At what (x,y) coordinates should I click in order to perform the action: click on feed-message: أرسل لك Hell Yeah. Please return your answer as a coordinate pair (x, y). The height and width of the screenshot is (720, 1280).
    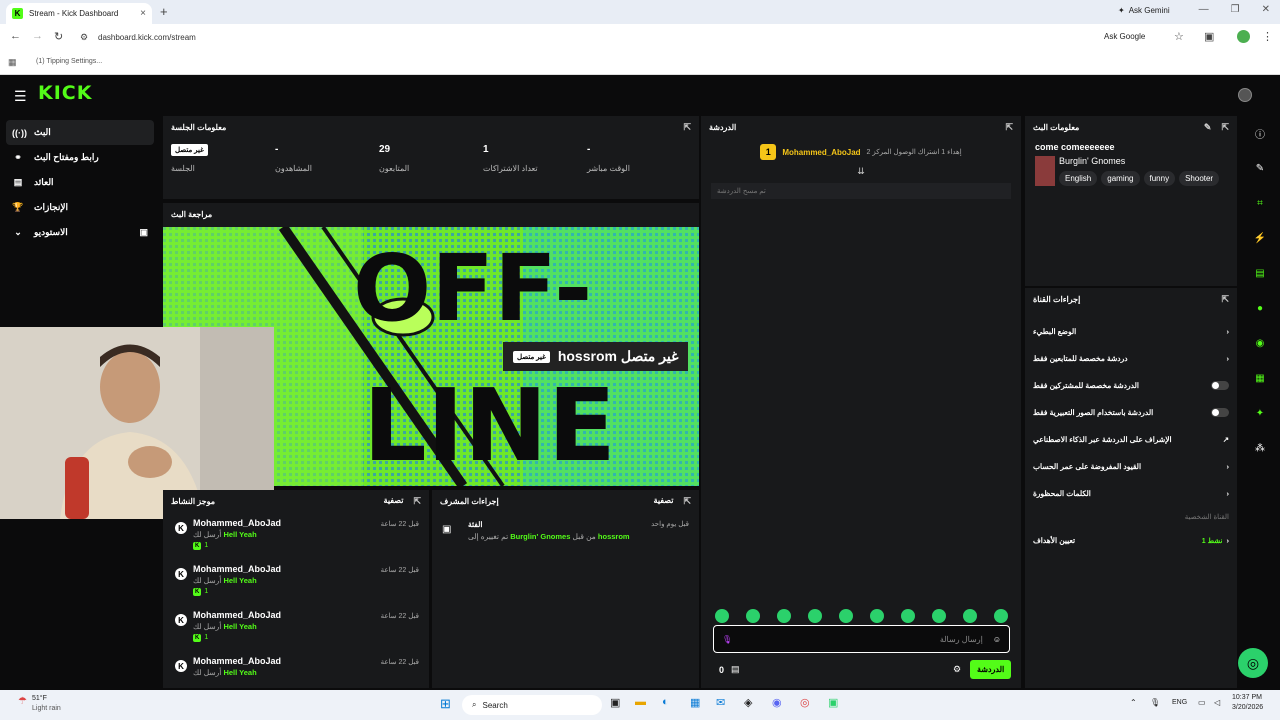
    Looking at the image, I should click on (225, 672).